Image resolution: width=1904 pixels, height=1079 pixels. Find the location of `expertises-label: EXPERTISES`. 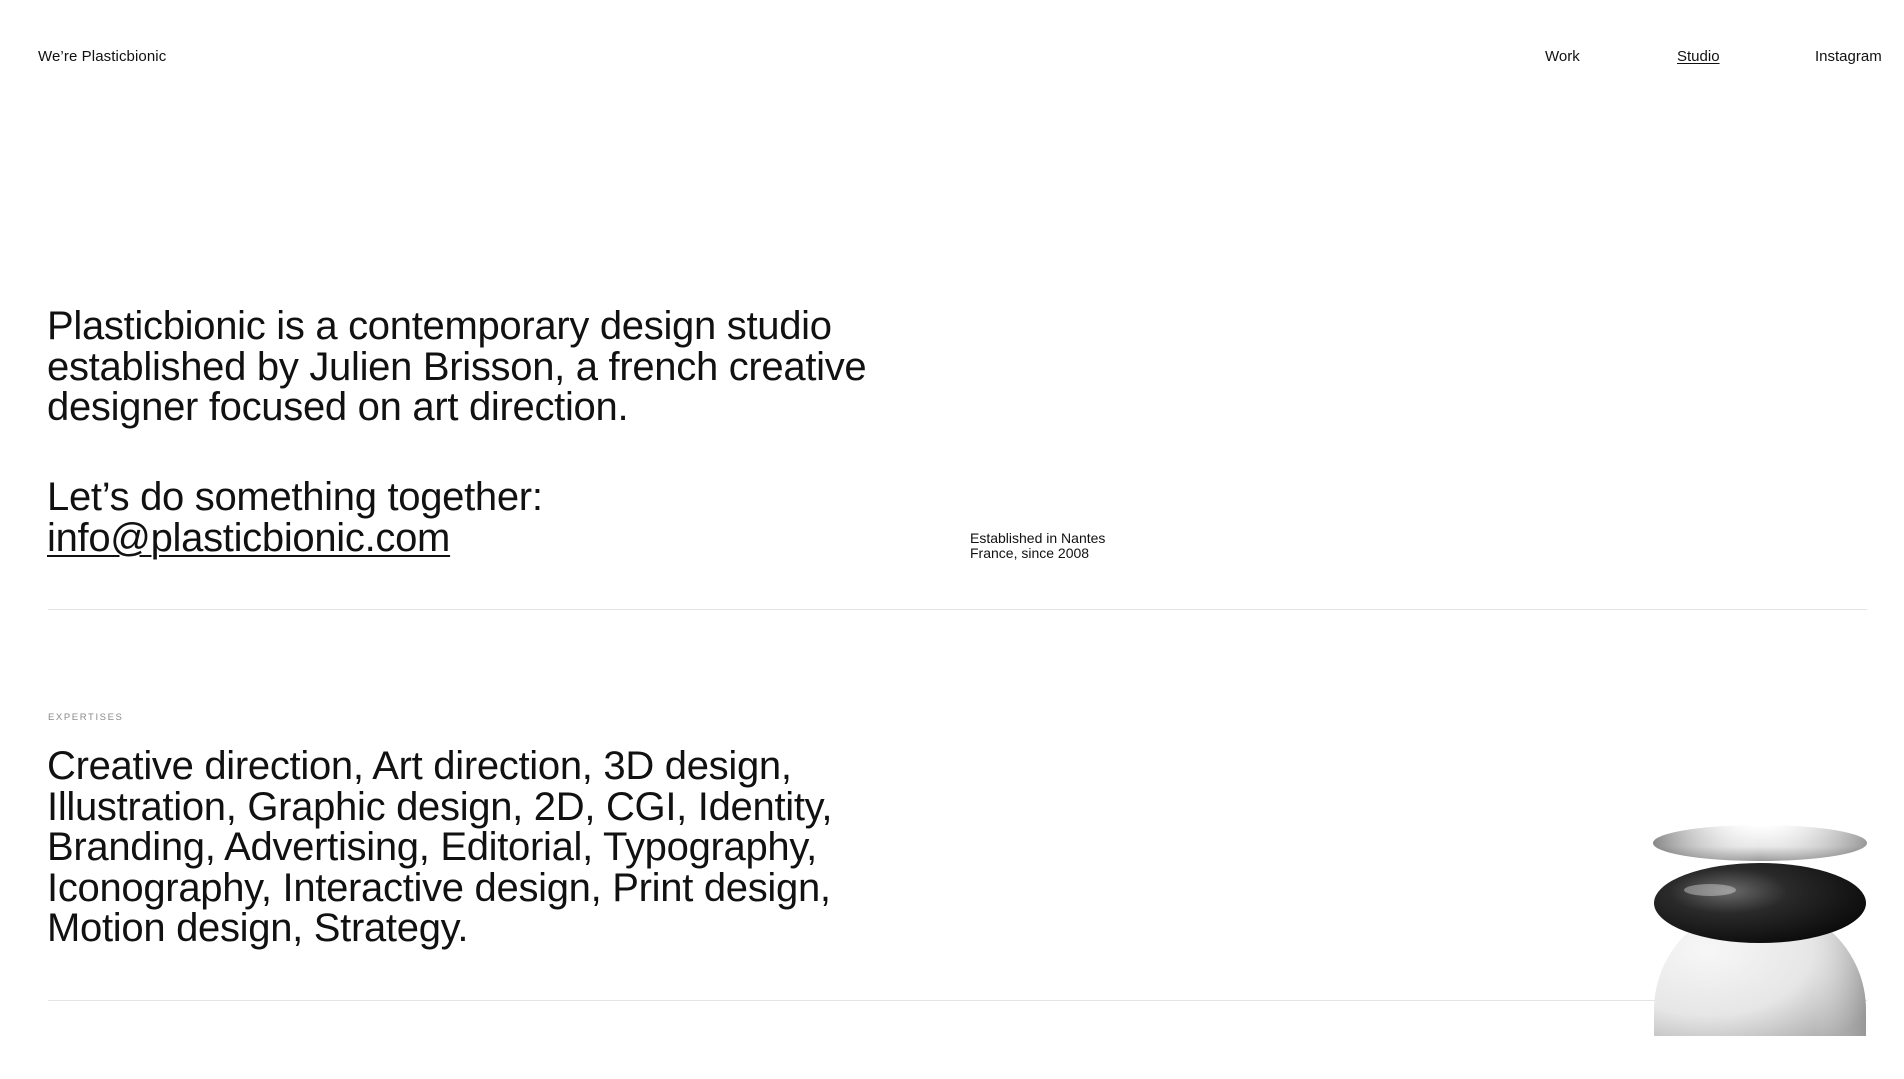

expertises-label: EXPERTISES is located at coordinates (86, 717).